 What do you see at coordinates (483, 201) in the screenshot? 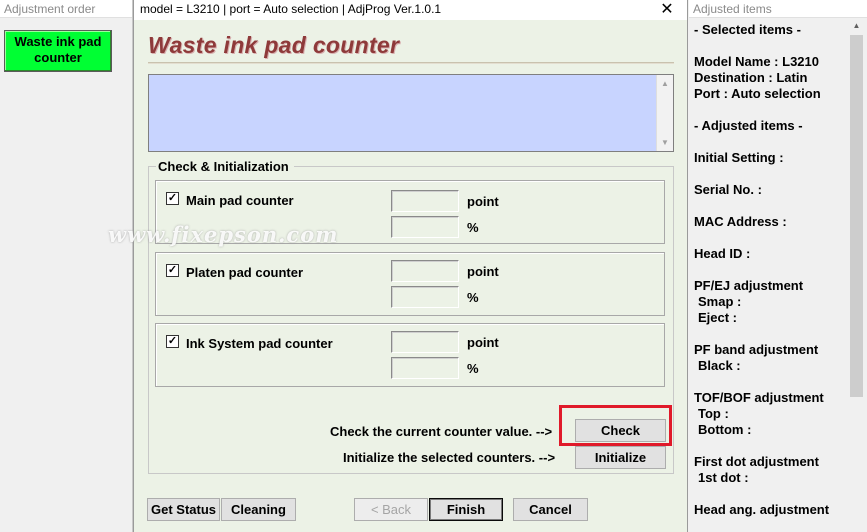
I see `main-pad-point-unit: point` at bounding box center [483, 201].